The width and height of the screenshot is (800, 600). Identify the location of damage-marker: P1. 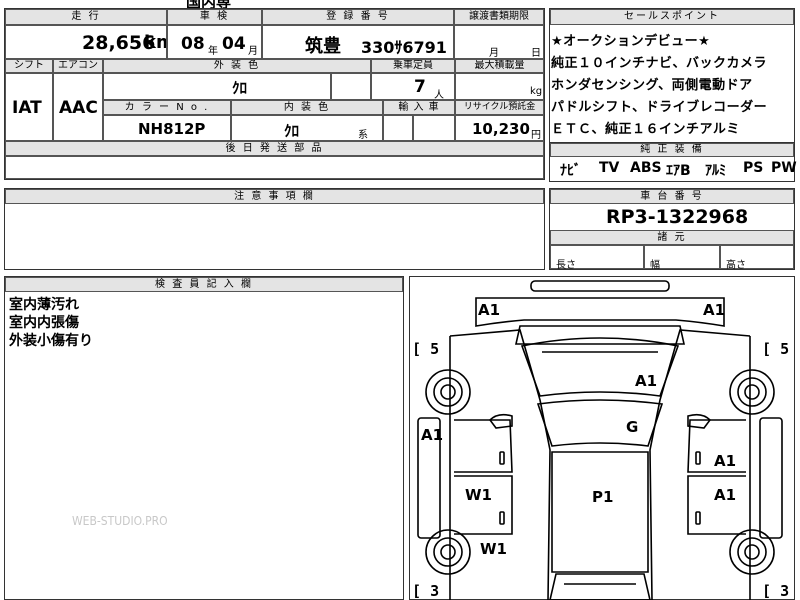
(603, 497).